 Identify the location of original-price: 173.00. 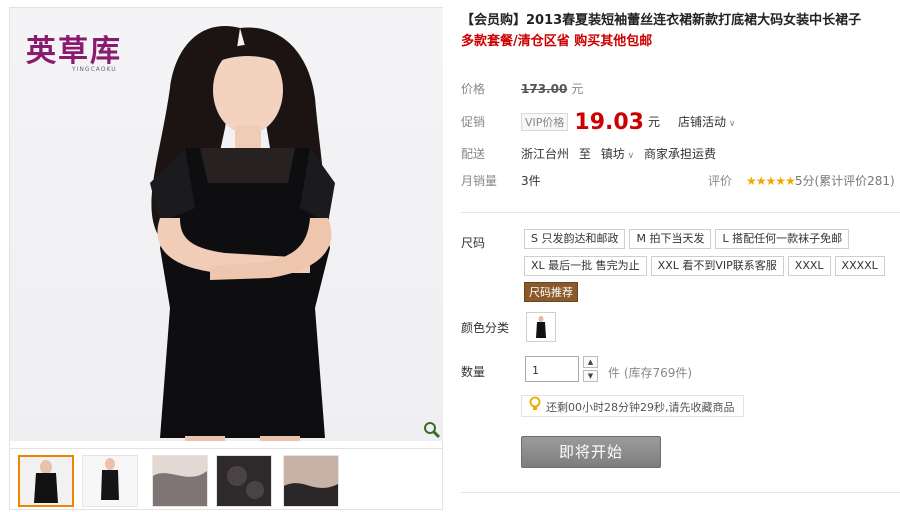
(544, 89).